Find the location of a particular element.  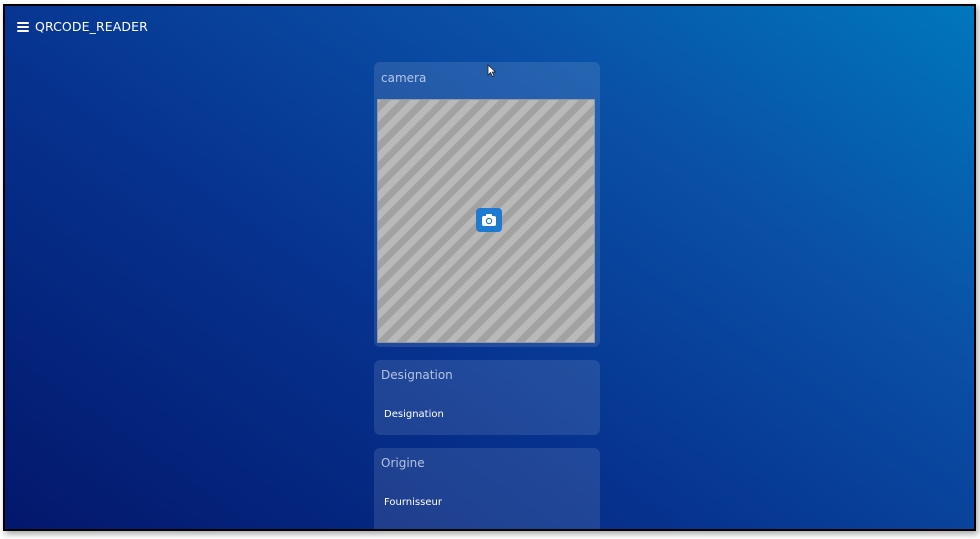

mouse-cursor-icon is located at coordinates (492, 71).